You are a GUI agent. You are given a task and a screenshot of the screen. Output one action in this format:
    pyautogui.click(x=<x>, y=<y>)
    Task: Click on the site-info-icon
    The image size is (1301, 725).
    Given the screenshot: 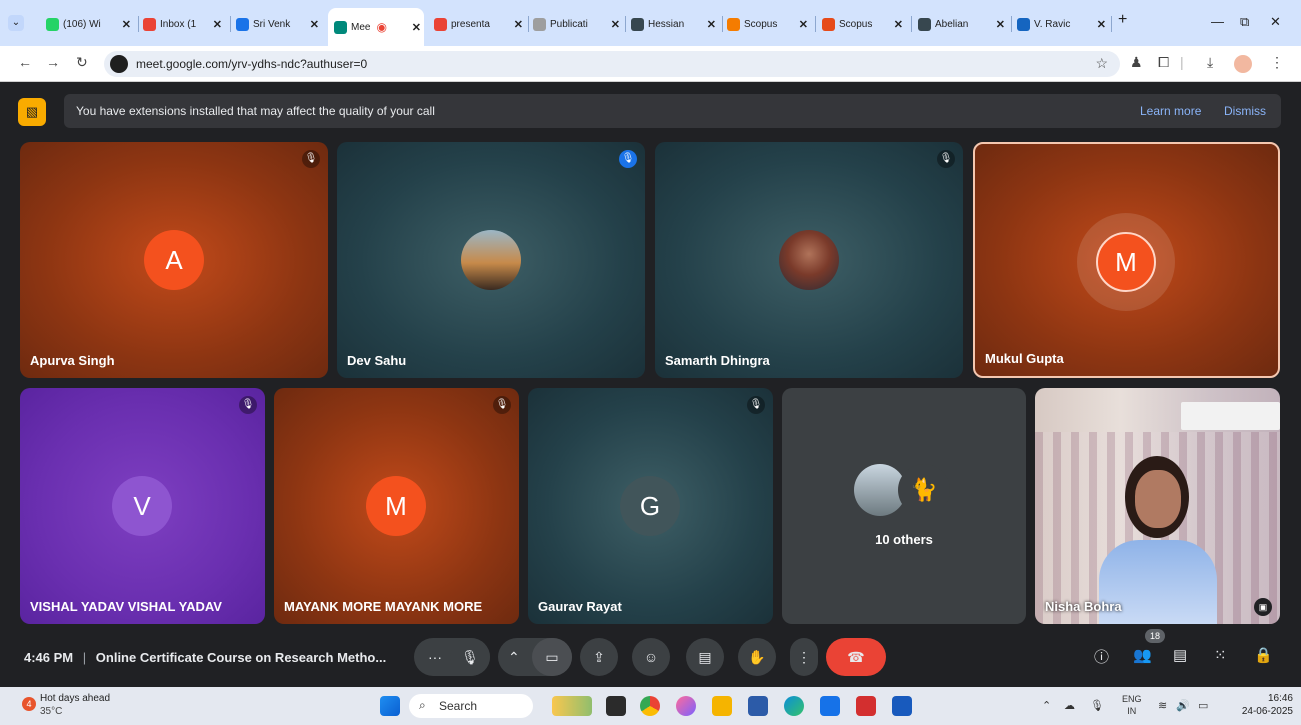 What is the action you would take?
    pyautogui.click(x=119, y=64)
    